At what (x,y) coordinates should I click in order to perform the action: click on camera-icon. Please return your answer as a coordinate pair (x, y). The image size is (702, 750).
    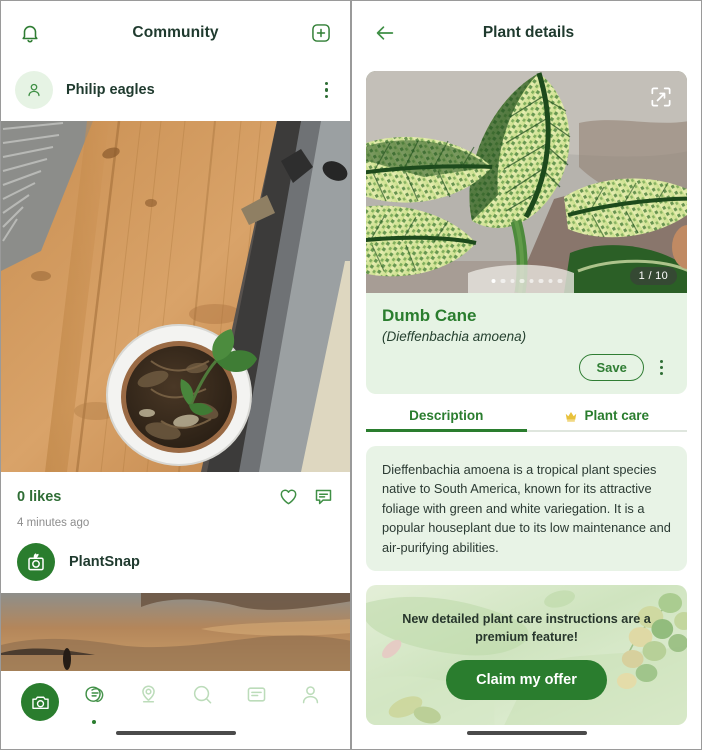
    Looking at the image, I should click on (40, 702).